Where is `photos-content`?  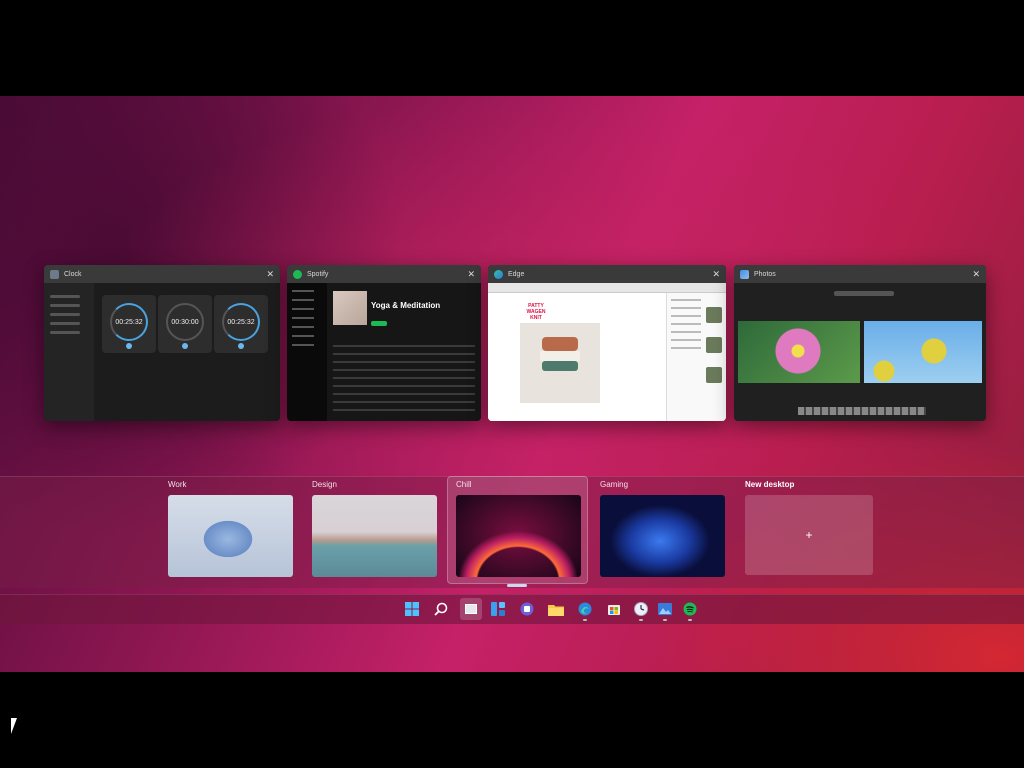 photos-content is located at coordinates (860, 352).